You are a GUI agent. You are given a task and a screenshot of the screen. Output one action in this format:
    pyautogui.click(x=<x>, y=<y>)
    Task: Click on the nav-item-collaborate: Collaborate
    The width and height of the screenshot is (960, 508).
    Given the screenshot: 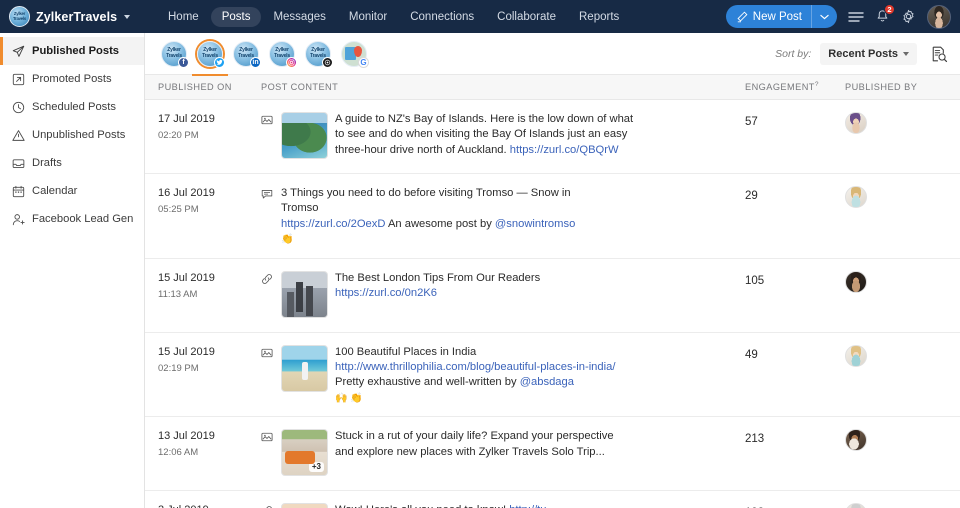 What is the action you would take?
    pyautogui.click(x=526, y=17)
    